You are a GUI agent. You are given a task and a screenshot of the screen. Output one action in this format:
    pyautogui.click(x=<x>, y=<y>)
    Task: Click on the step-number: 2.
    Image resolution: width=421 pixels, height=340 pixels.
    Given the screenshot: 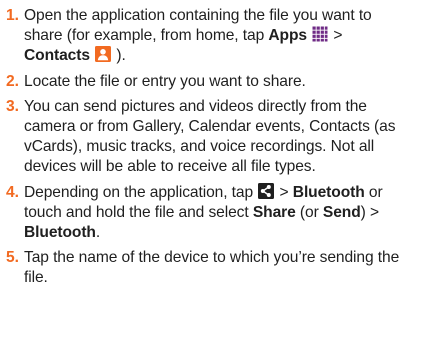 What is the action you would take?
    pyautogui.click(x=12, y=81)
    